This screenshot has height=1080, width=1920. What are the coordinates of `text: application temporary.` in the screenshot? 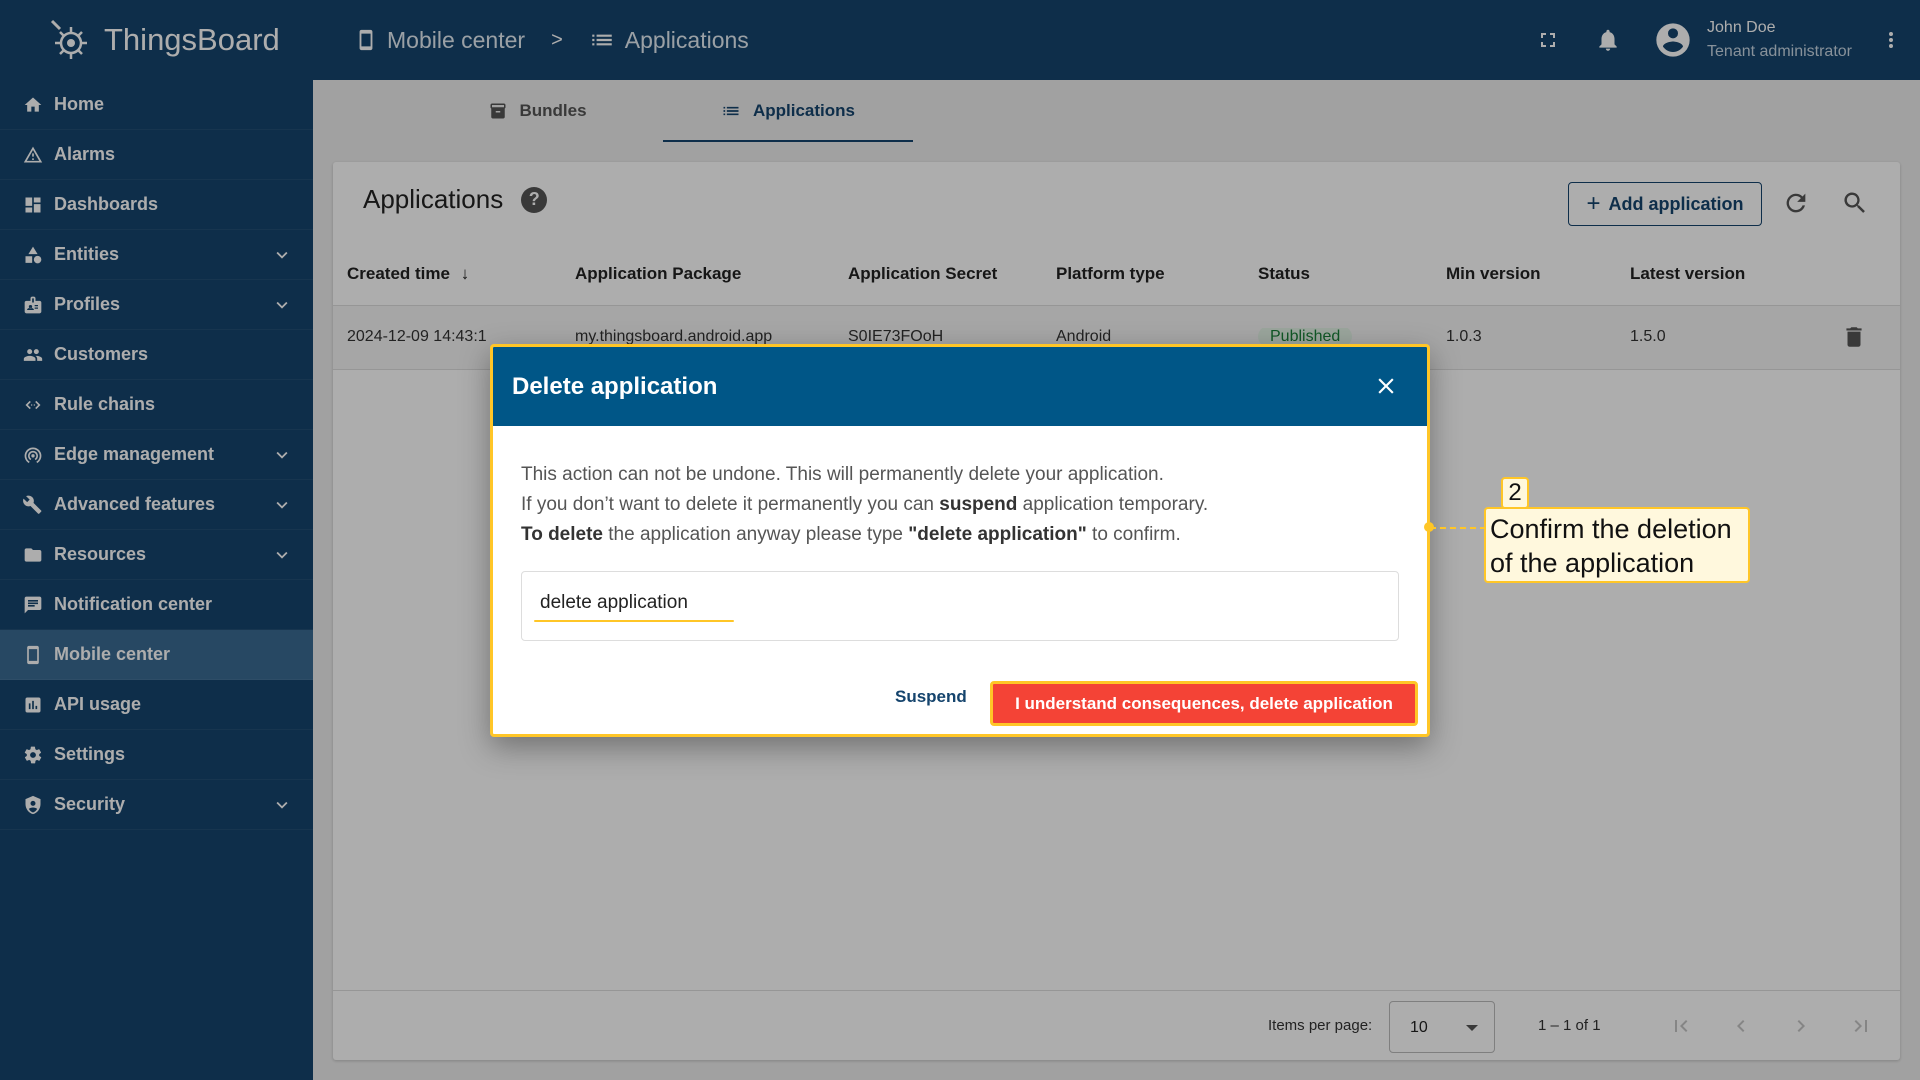 It's located at (1113, 504).